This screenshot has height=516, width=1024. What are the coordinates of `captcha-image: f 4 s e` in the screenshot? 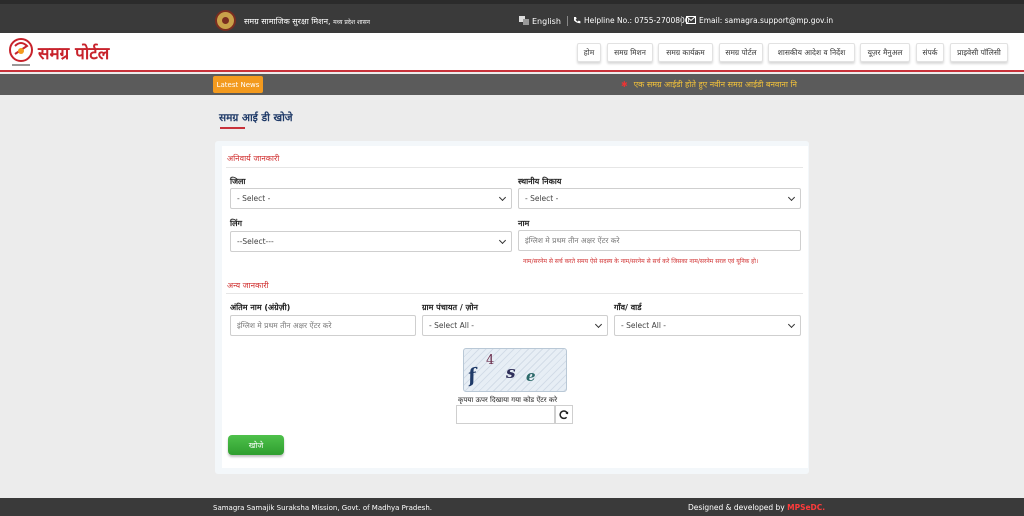 It's located at (515, 370).